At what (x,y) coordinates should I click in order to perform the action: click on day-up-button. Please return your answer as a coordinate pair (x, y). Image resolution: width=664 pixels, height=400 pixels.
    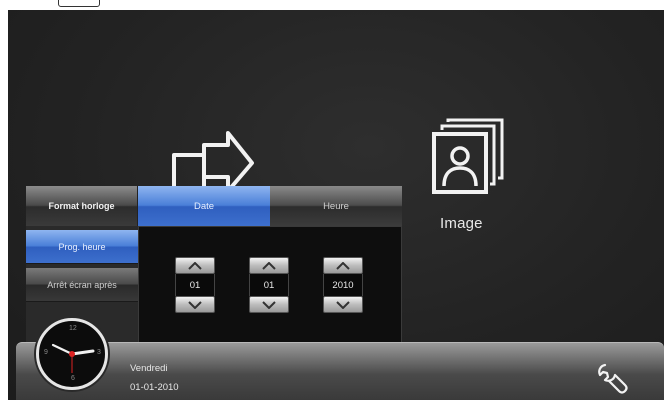
    Looking at the image, I should click on (195, 265).